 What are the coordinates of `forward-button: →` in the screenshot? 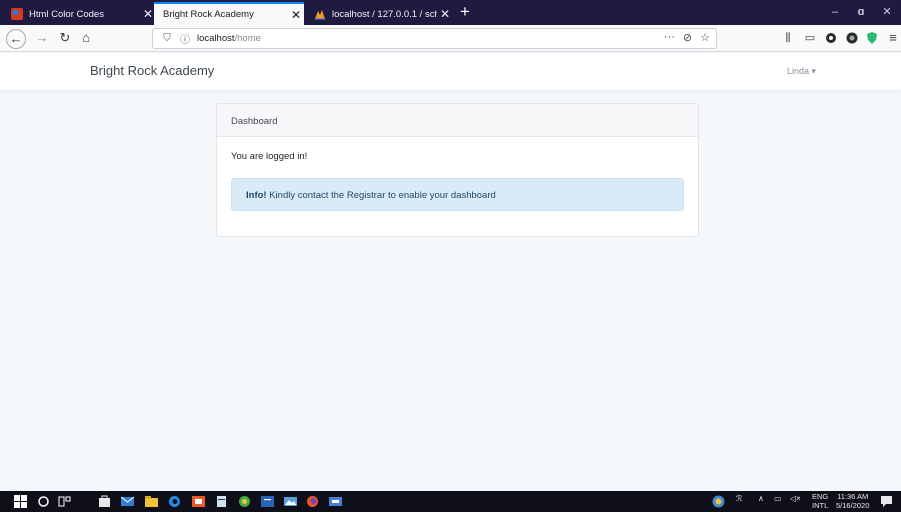 It's located at (42, 38).